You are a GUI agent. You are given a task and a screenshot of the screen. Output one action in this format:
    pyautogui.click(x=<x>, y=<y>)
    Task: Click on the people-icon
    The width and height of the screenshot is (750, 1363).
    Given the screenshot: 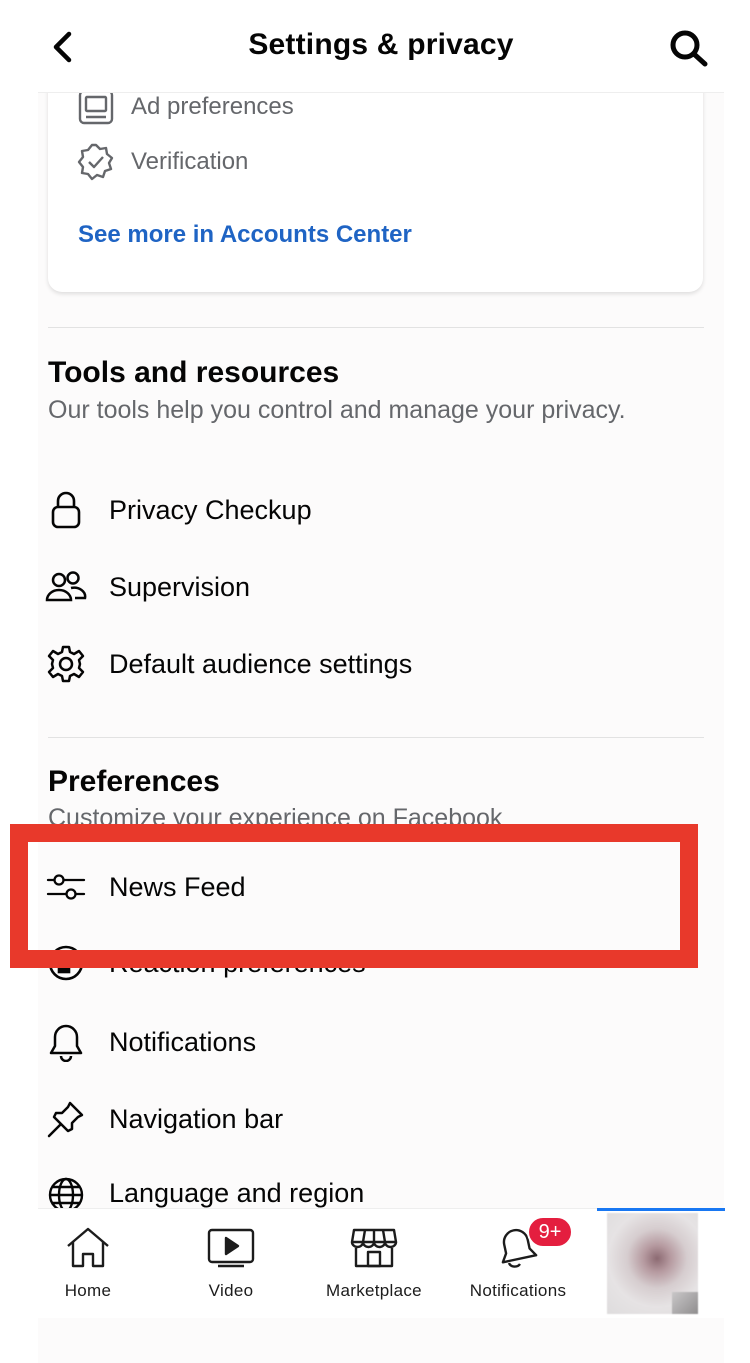 What is the action you would take?
    pyautogui.click(x=66, y=587)
    